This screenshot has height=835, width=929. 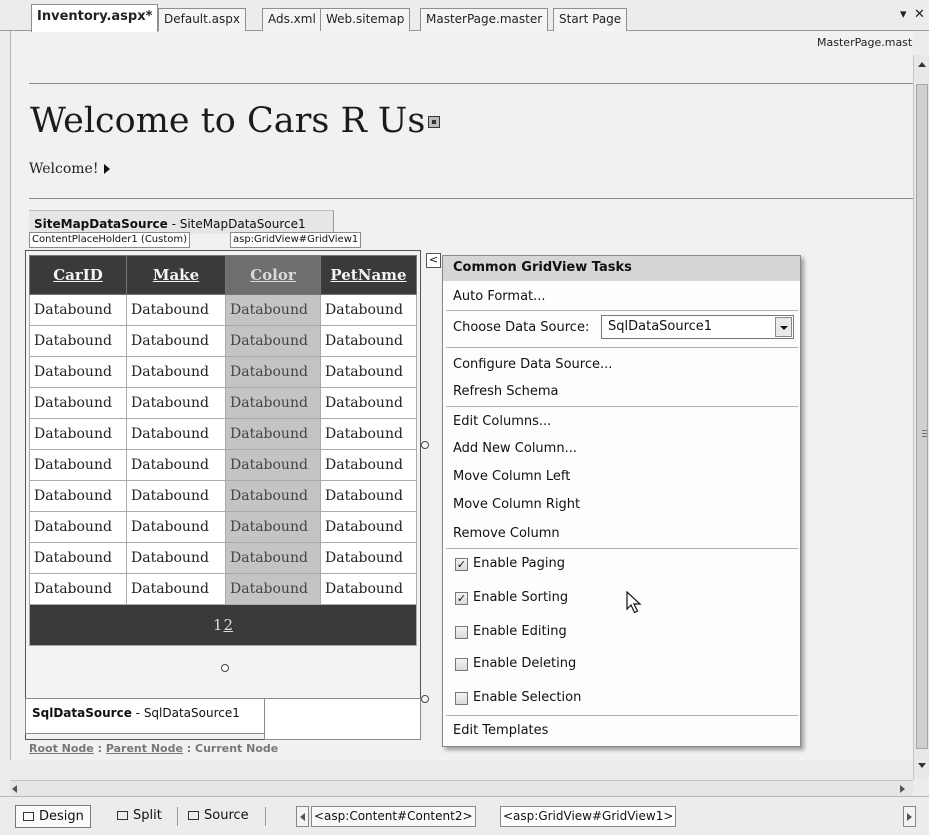 What do you see at coordinates (273, 275) in the screenshot?
I see `column-header-color: Color` at bounding box center [273, 275].